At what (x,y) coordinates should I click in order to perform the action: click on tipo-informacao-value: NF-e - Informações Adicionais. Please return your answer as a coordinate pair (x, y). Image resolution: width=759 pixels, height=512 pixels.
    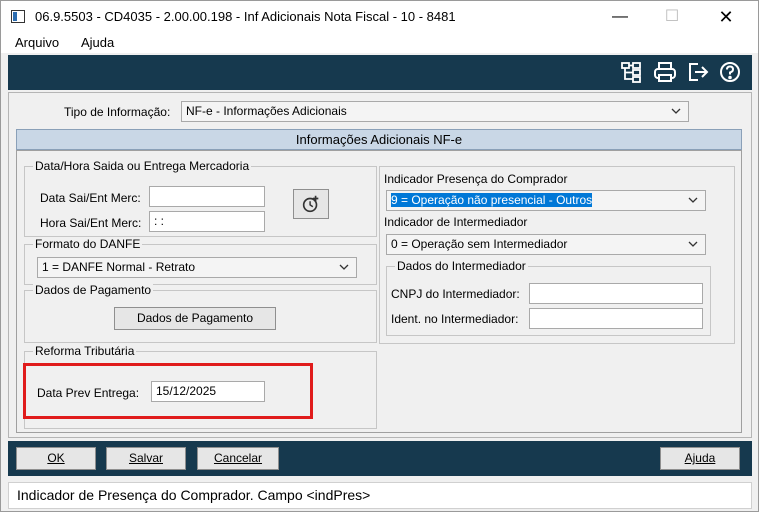
    Looking at the image, I should click on (266, 111).